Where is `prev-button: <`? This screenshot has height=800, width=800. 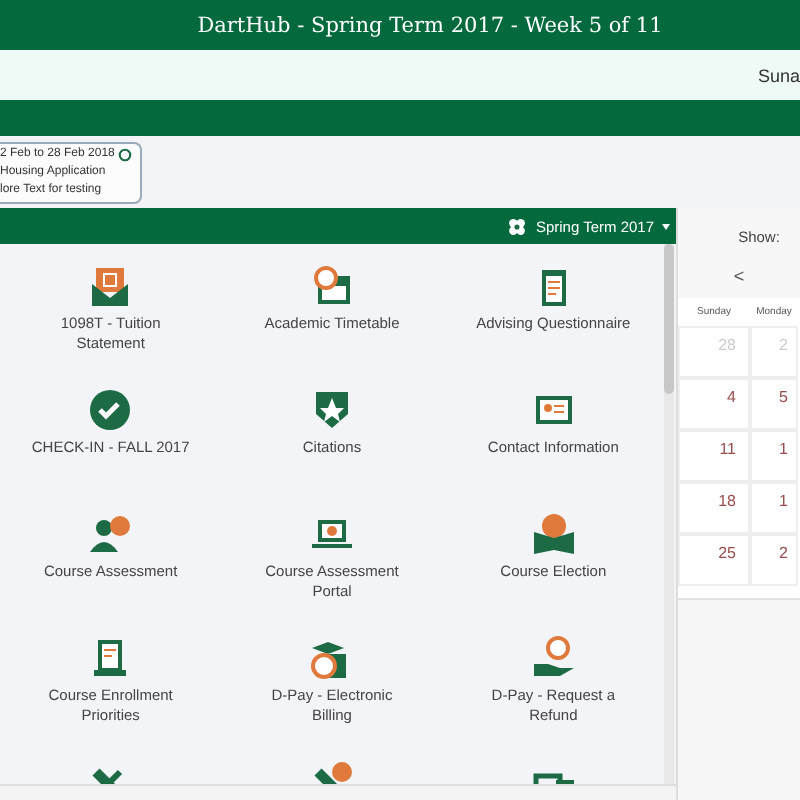 prev-button: < is located at coordinates (739, 276).